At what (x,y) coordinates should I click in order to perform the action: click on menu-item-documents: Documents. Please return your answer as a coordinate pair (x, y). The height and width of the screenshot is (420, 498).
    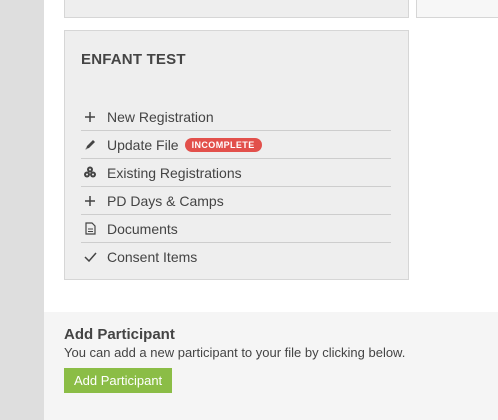
    Looking at the image, I should click on (236, 229).